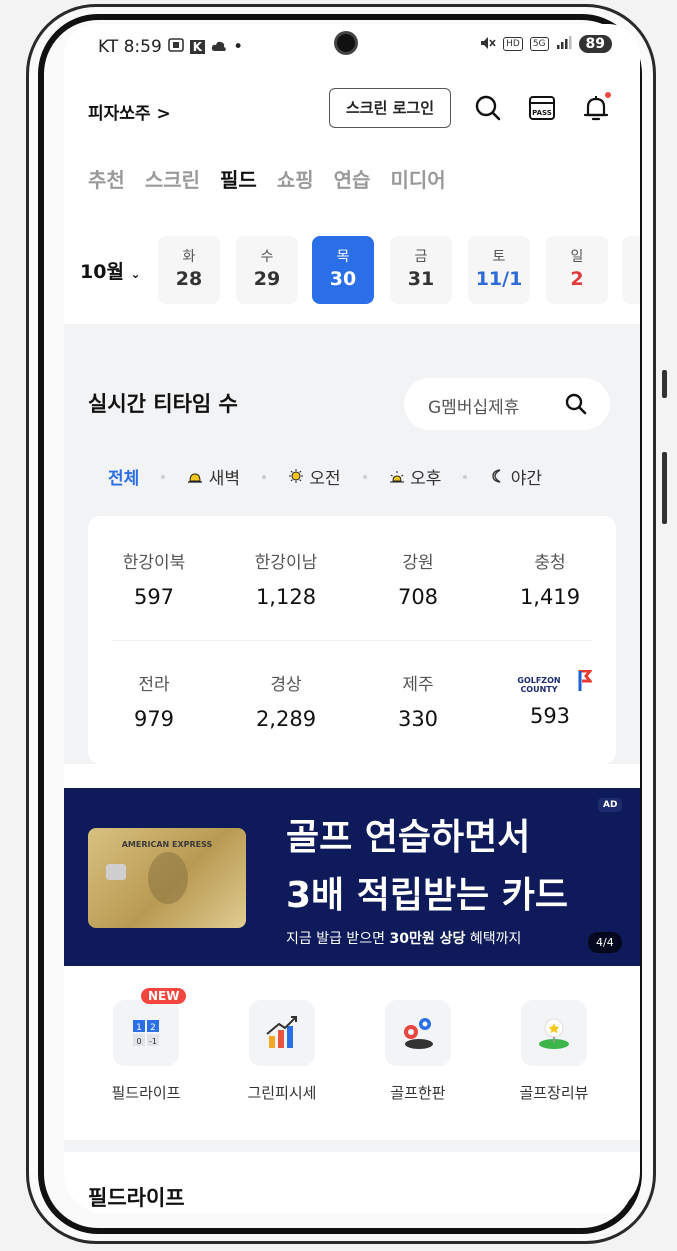  I want to click on day-card: 수 29, so click(267, 270).